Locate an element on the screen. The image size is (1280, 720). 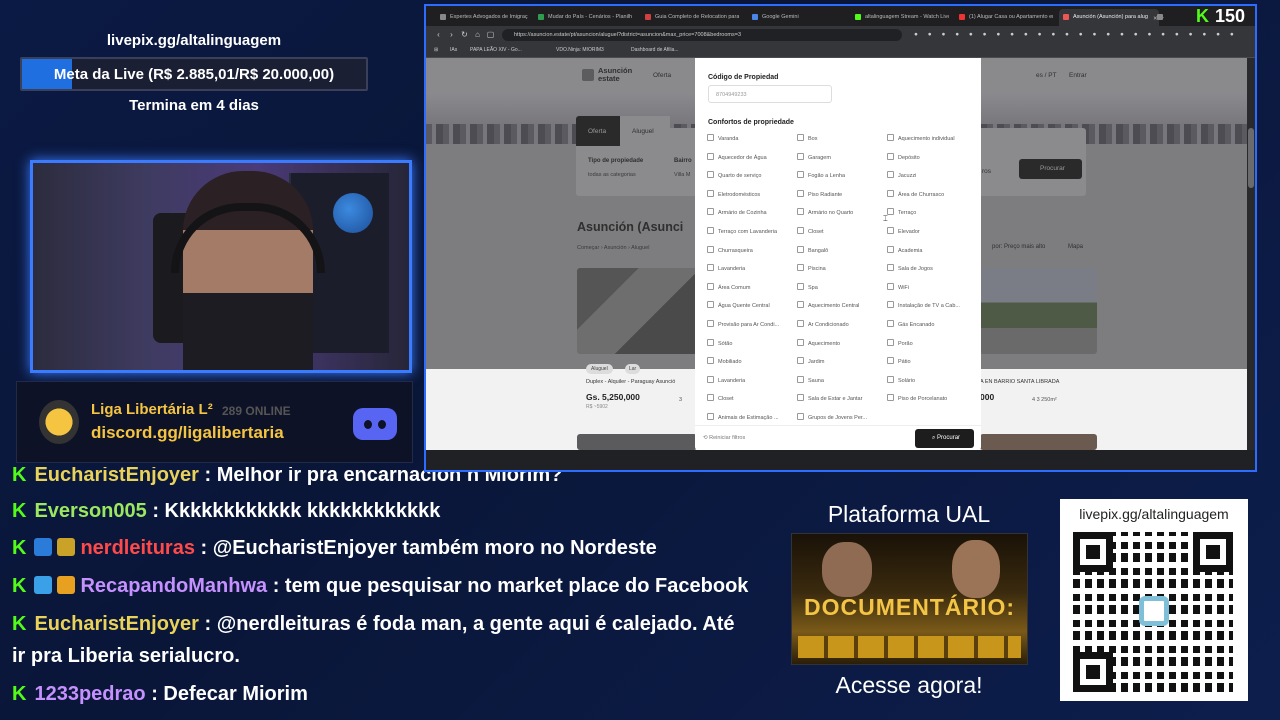
amenity-option: Pátio is located at coordinates (899, 361).